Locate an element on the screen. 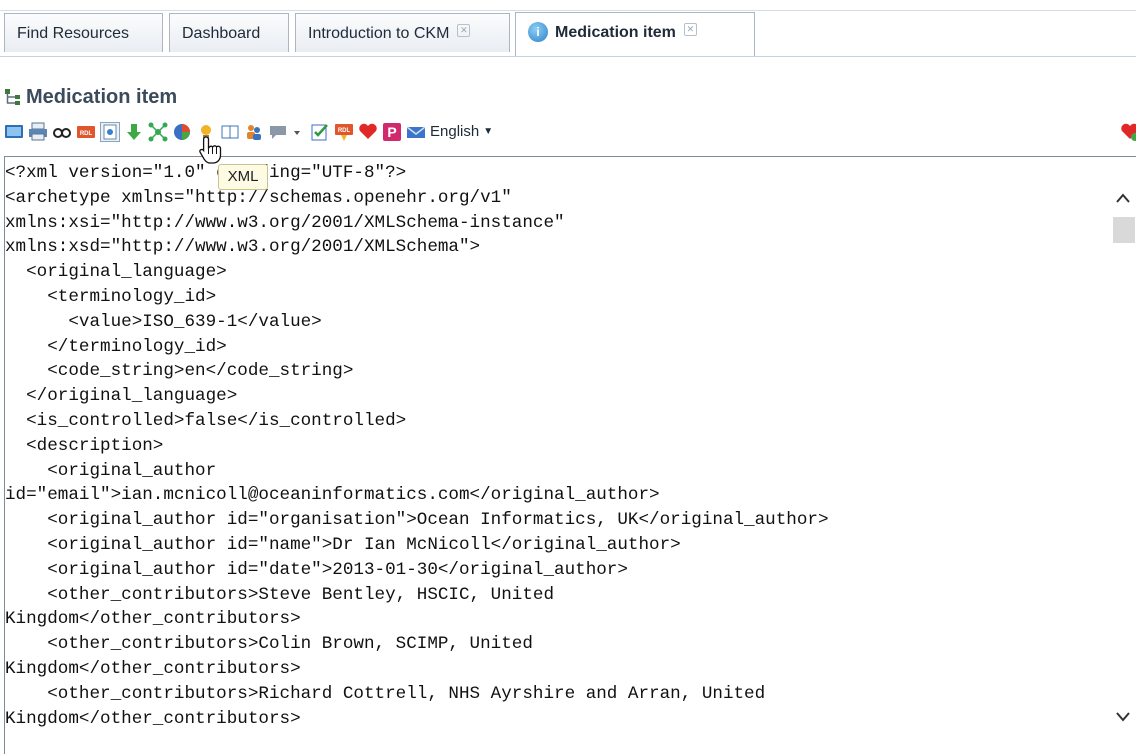  tab-label: Dashboard is located at coordinates (221, 33).